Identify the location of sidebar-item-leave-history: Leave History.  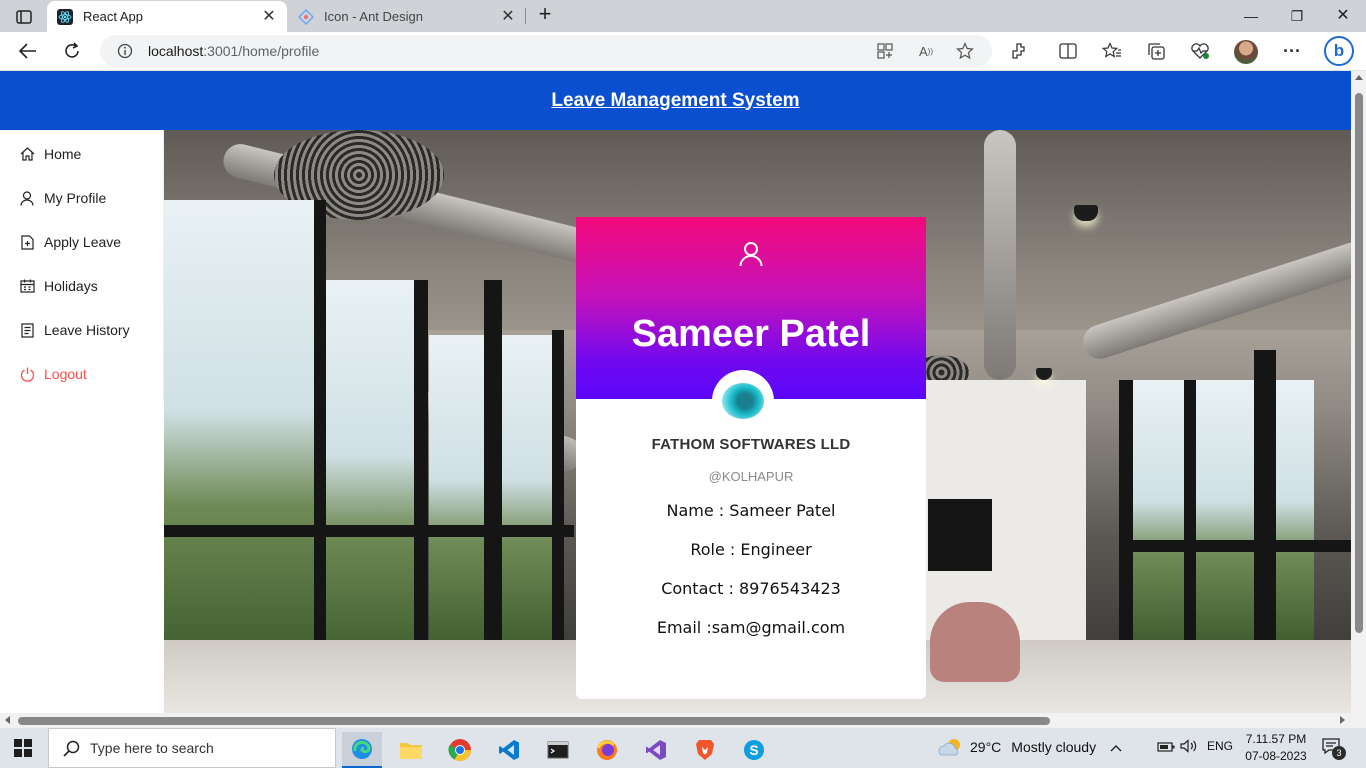
(82, 330).